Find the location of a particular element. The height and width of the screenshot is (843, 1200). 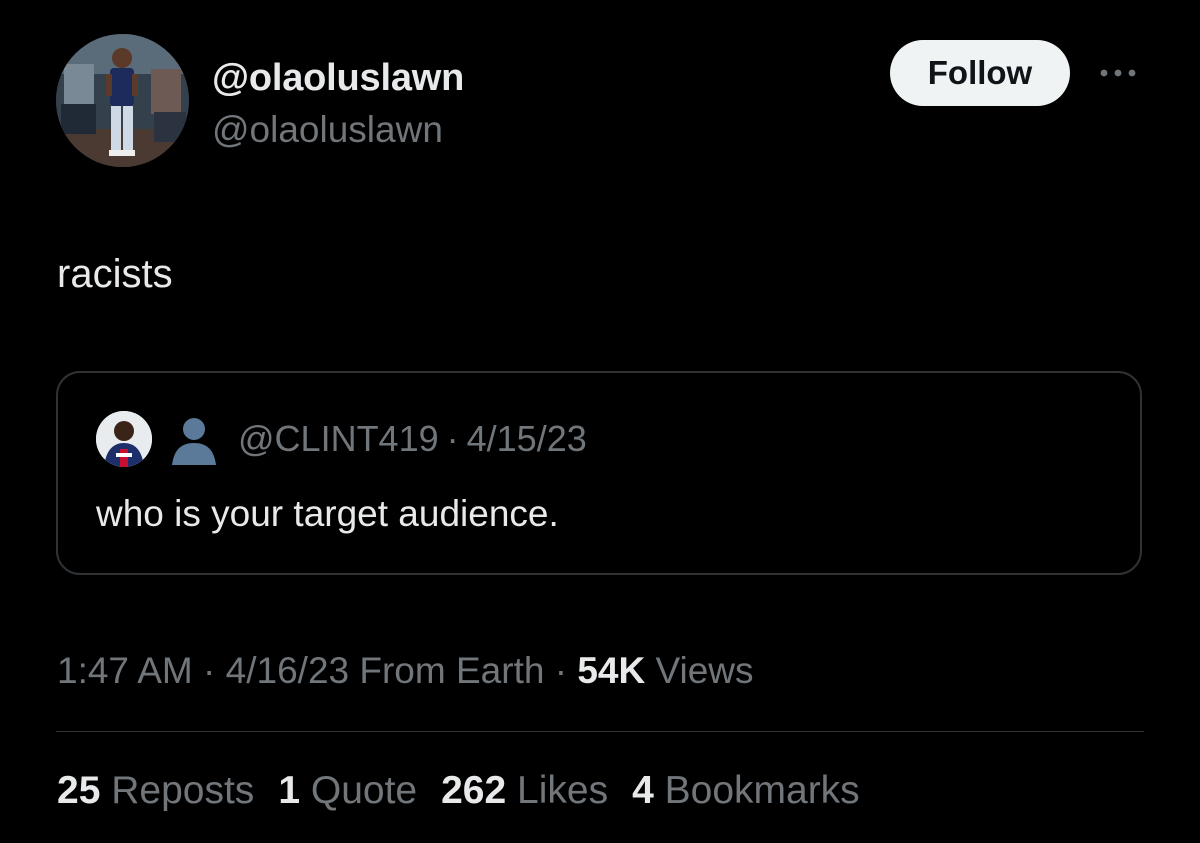

tweet-text: racists is located at coordinates (115, 274).